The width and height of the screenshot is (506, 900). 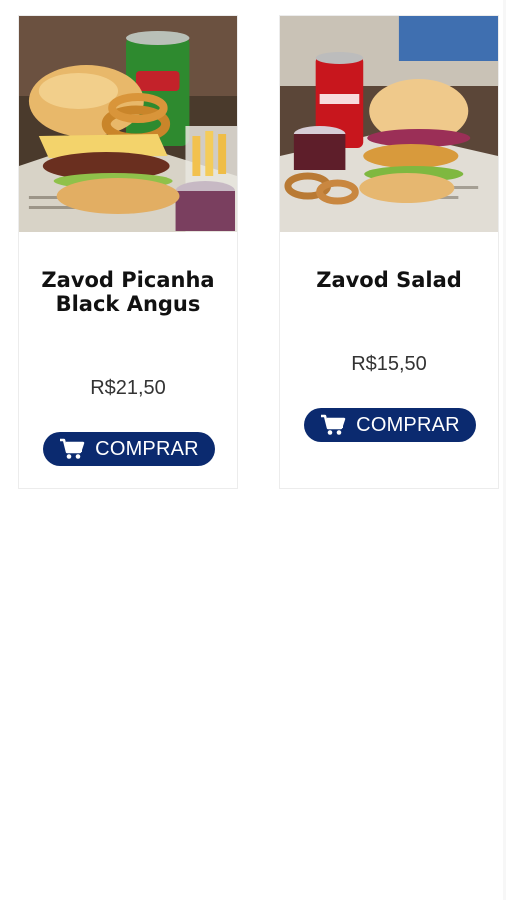 What do you see at coordinates (389, 364) in the screenshot?
I see `product-price: R$15,50` at bounding box center [389, 364].